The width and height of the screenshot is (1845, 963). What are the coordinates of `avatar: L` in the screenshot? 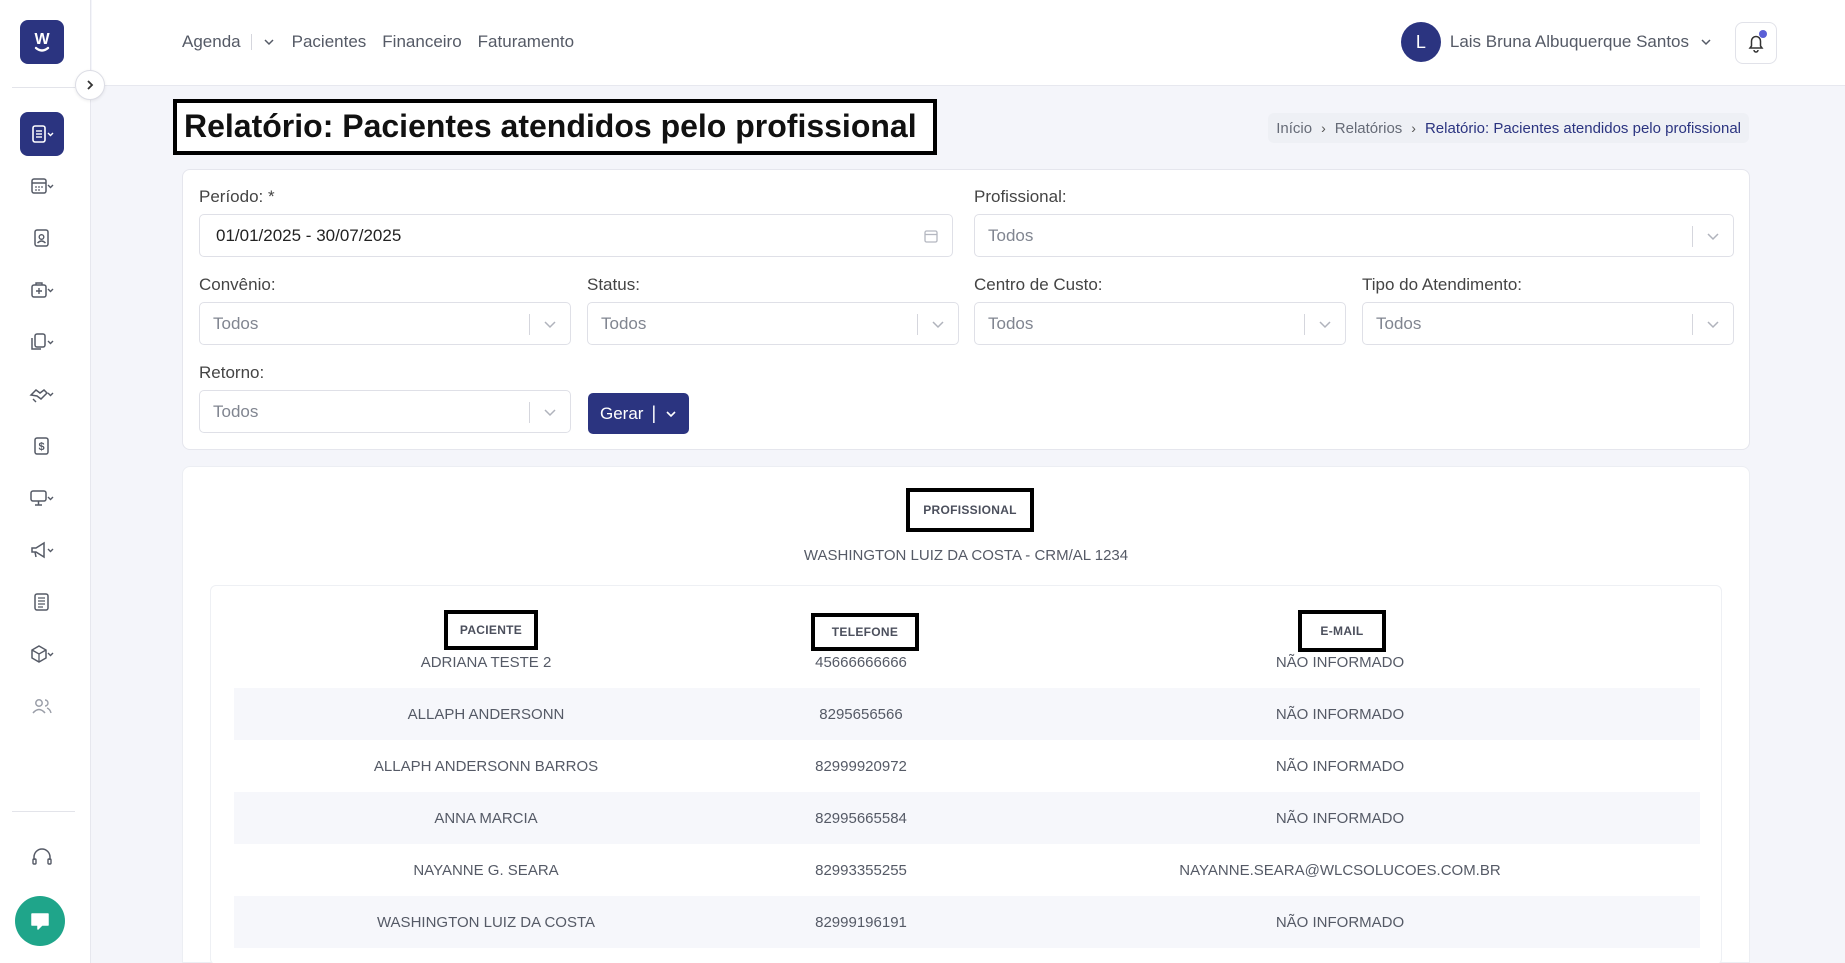 It's located at (1420, 42).